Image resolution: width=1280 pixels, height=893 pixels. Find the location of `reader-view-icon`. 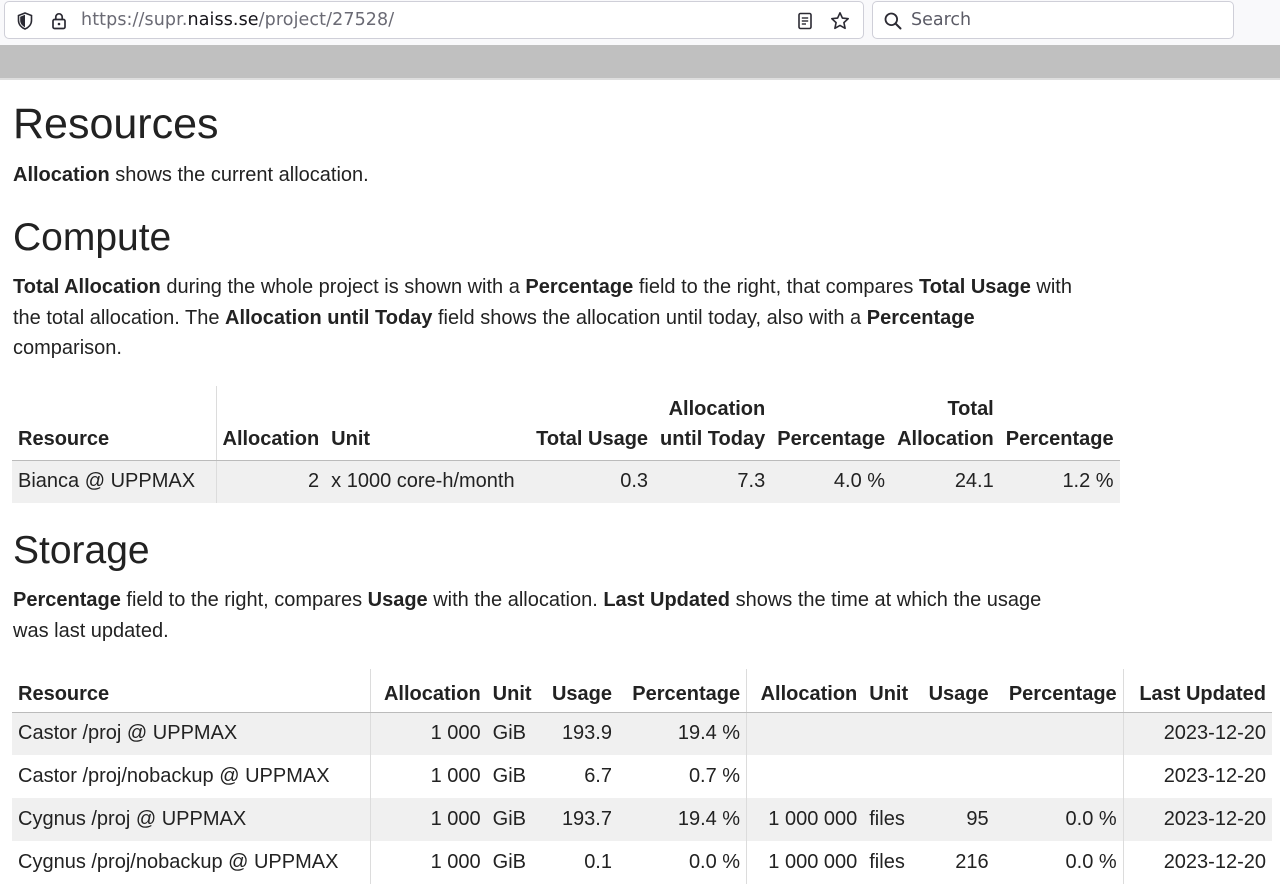

reader-view-icon is located at coordinates (805, 21).